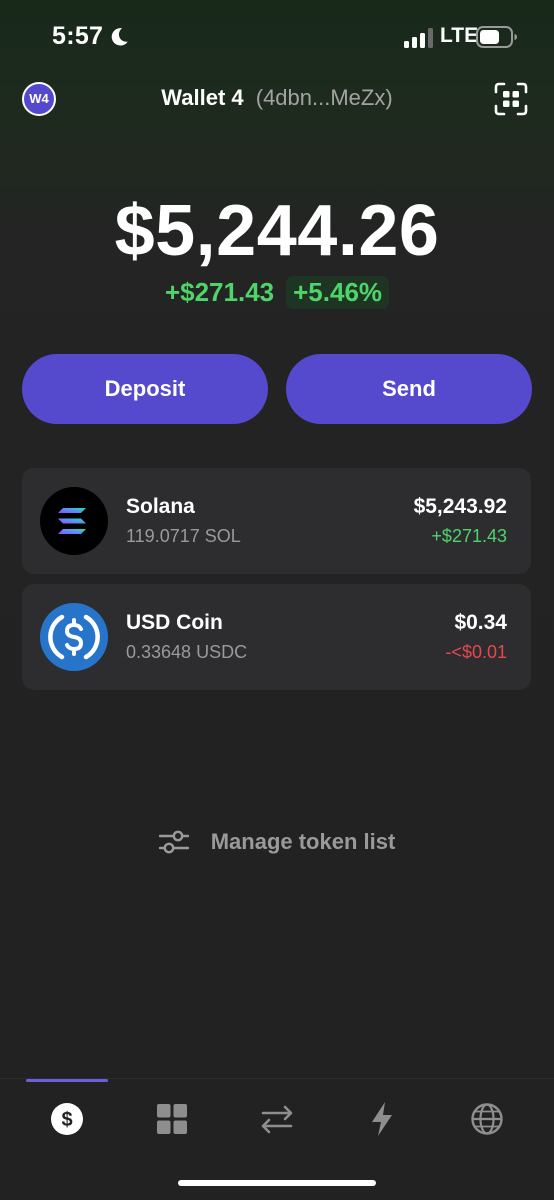 The width and height of the screenshot is (554, 1200). Describe the element at coordinates (276, 637) in the screenshot. I see `token-row-usd-coin: USD Coin 0.33648 USDC $0.34 -<$0.01` at that location.